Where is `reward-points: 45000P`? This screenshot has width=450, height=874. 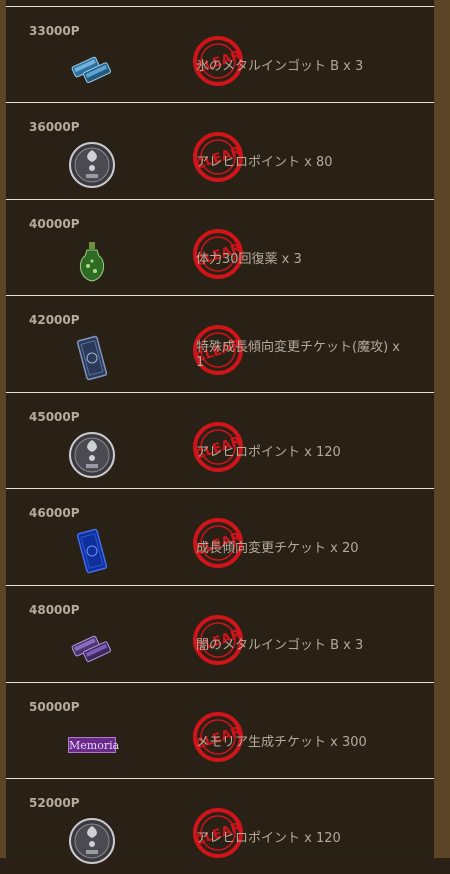 reward-points: 45000P is located at coordinates (54, 417).